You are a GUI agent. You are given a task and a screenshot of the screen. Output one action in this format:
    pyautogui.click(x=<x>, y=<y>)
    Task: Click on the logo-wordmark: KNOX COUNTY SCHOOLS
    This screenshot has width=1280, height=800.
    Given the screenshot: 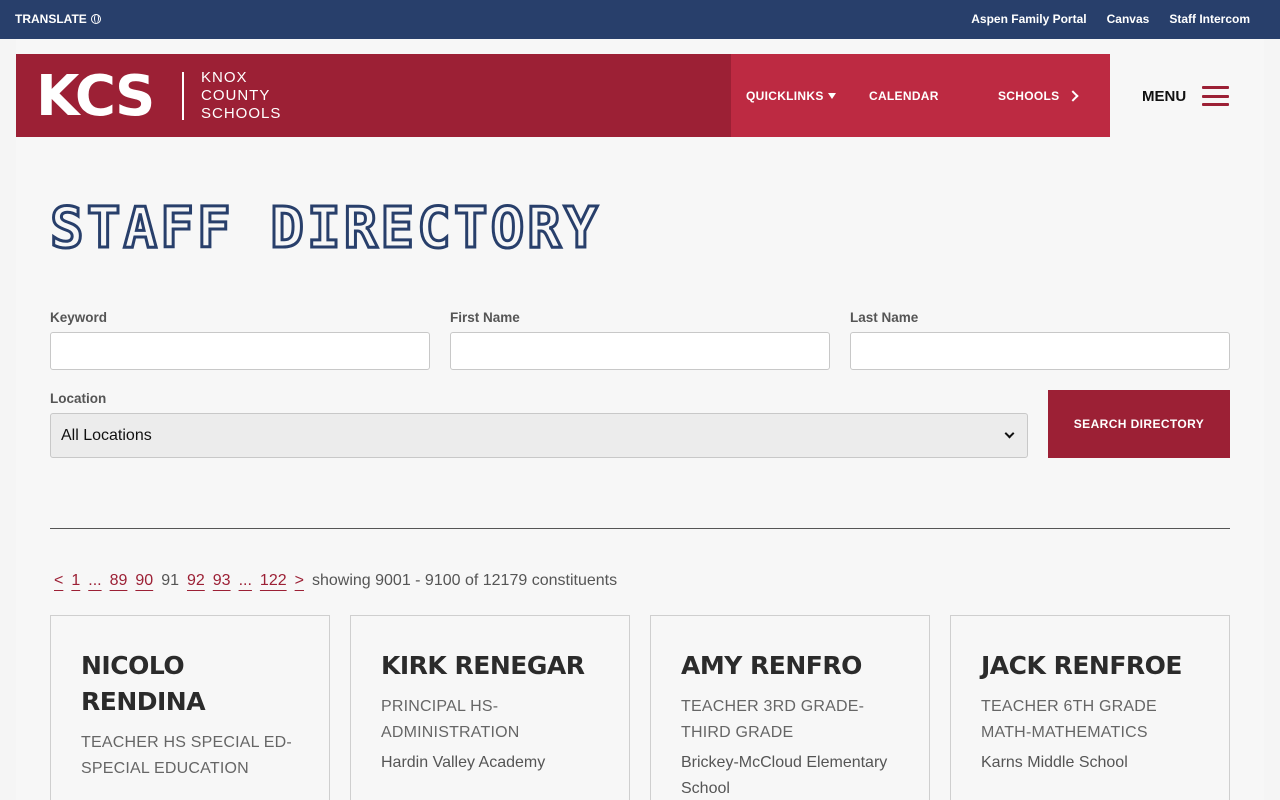 What is the action you would take?
    pyautogui.click(x=241, y=96)
    